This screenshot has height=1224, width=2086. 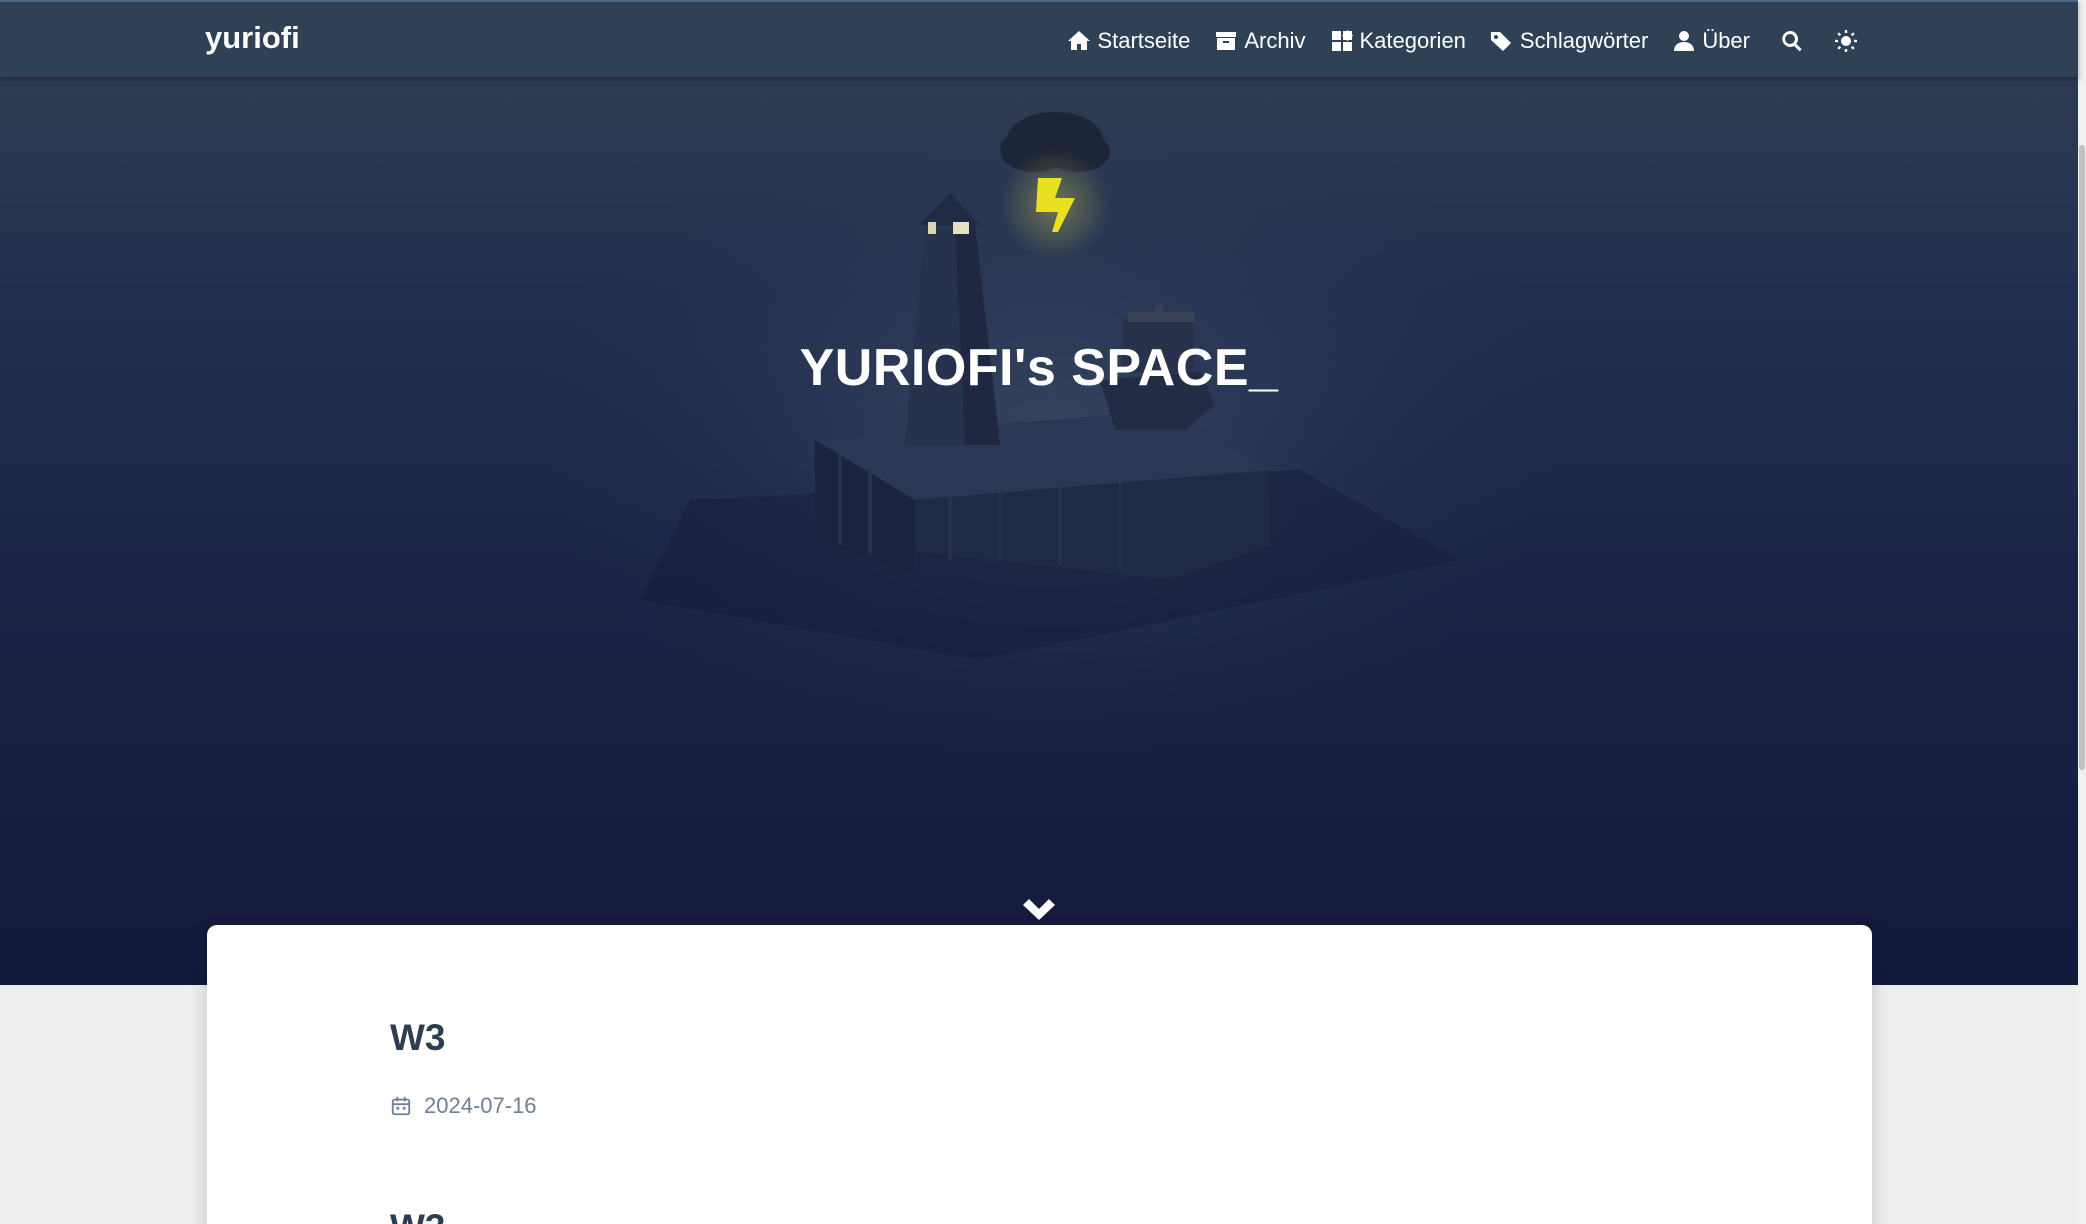 What do you see at coordinates (1039, 910) in the screenshot?
I see `chevron-down-icon` at bounding box center [1039, 910].